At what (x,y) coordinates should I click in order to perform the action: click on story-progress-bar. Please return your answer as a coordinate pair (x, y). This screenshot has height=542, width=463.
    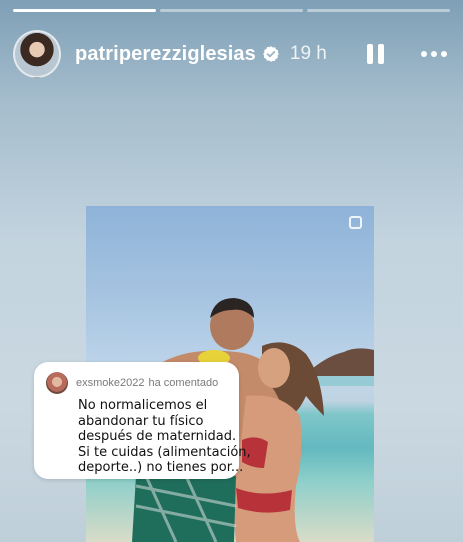
    Looking at the image, I should click on (231, 10).